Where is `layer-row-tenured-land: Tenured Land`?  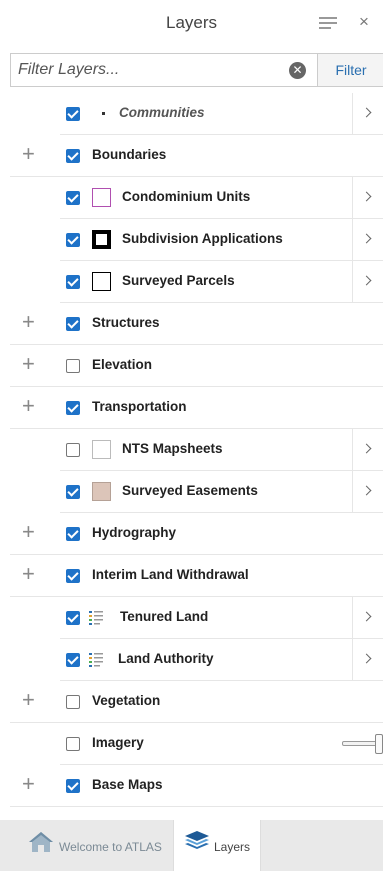 layer-row-tenured-land: Tenured Land is located at coordinates (191, 618).